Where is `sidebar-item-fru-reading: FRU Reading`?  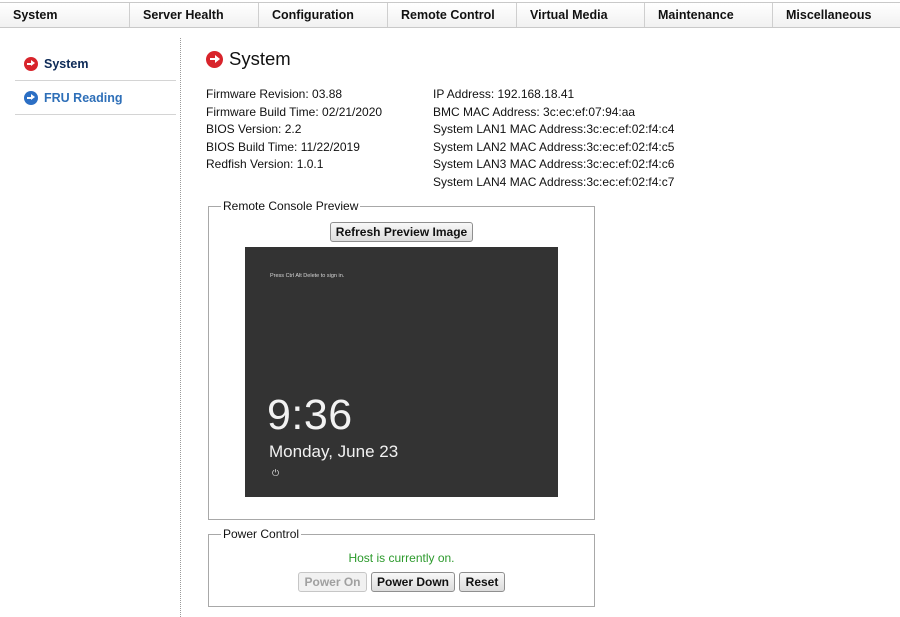
sidebar-item-fru-reading: FRU Reading is located at coordinates (95, 98).